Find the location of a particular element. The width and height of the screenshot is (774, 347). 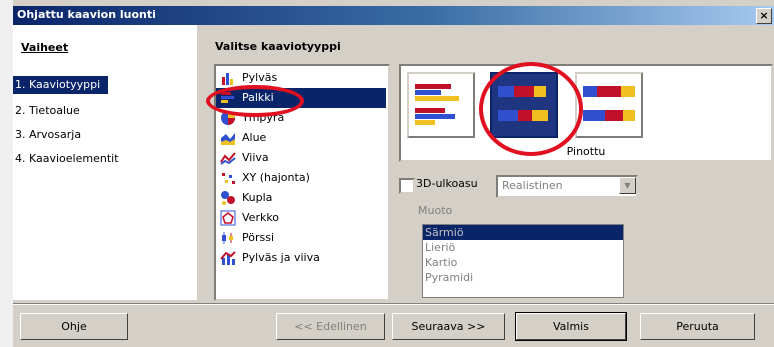

column-line-chart-icon is located at coordinates (228, 258).